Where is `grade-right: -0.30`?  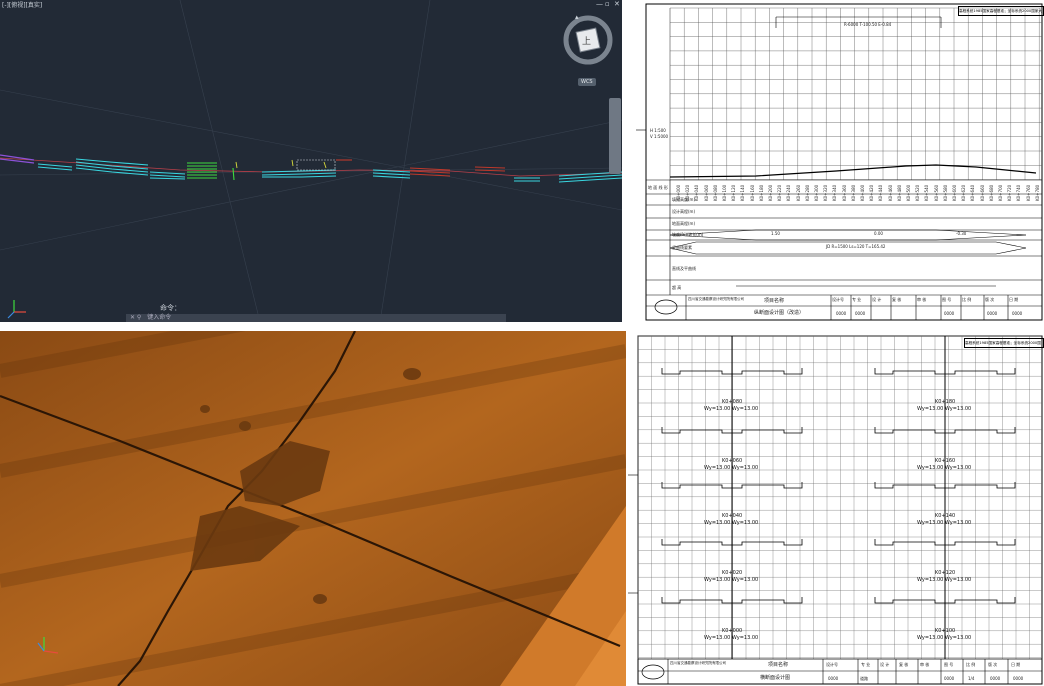 grade-right: -0.30 is located at coordinates (961, 233).